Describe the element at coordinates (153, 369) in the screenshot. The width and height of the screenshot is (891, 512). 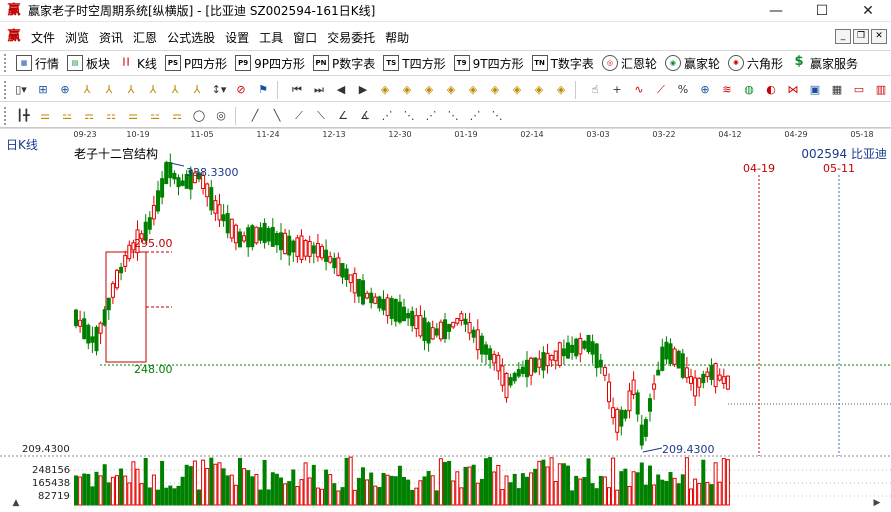
I see `box-bottom-label: 248.00` at that location.